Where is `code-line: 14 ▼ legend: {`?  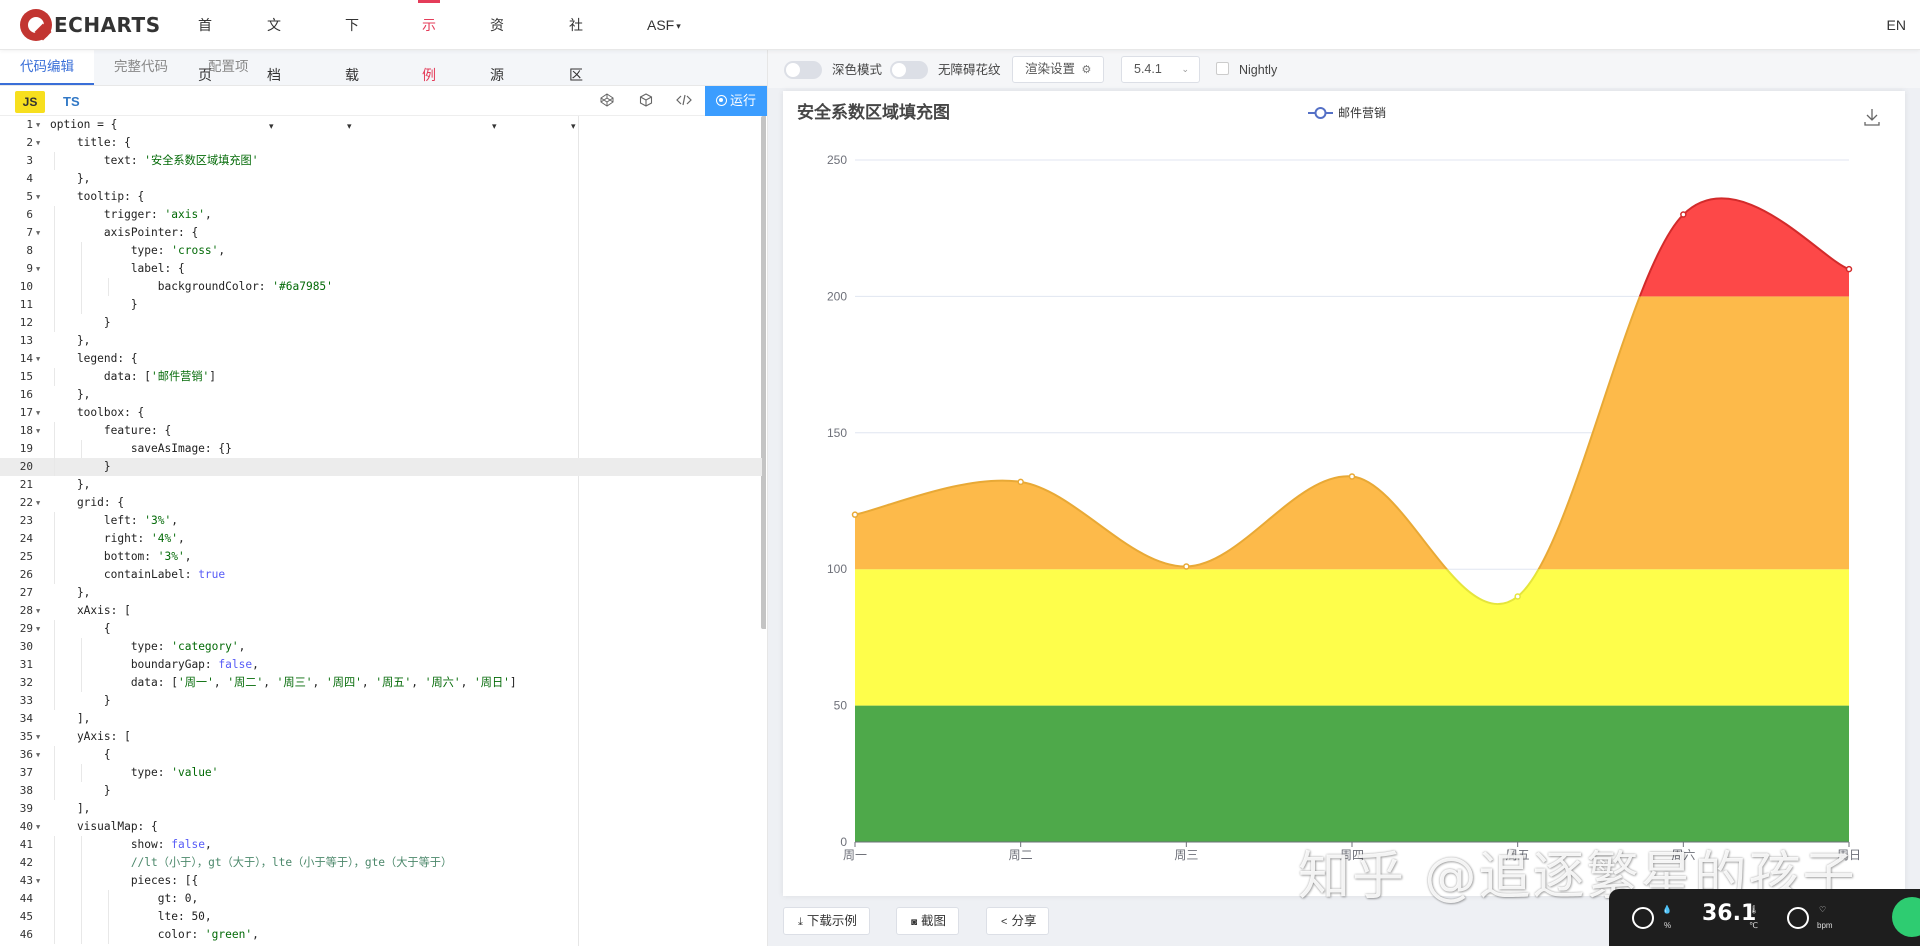
code-line: 14 ▼ legend: { is located at coordinates (381, 359).